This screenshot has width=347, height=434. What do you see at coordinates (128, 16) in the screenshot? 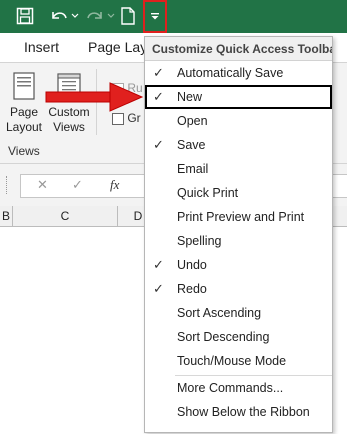
I see `new-document-icon` at bounding box center [128, 16].